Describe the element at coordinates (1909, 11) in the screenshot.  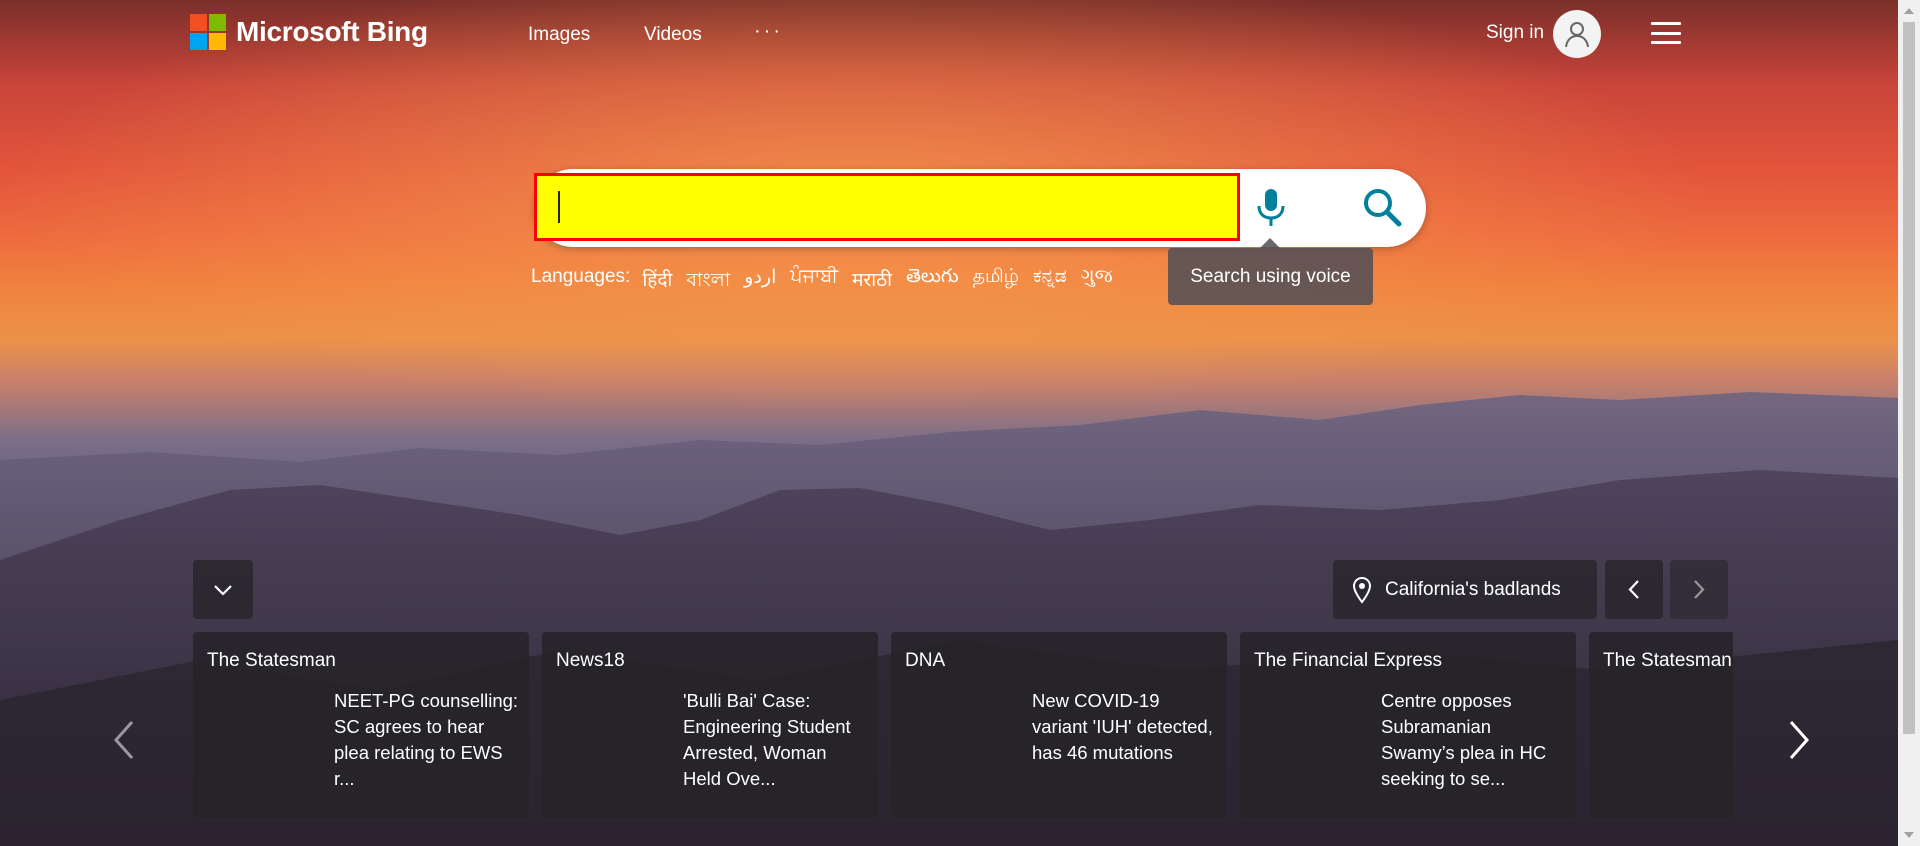
I see `scroll-up-arrow` at that location.